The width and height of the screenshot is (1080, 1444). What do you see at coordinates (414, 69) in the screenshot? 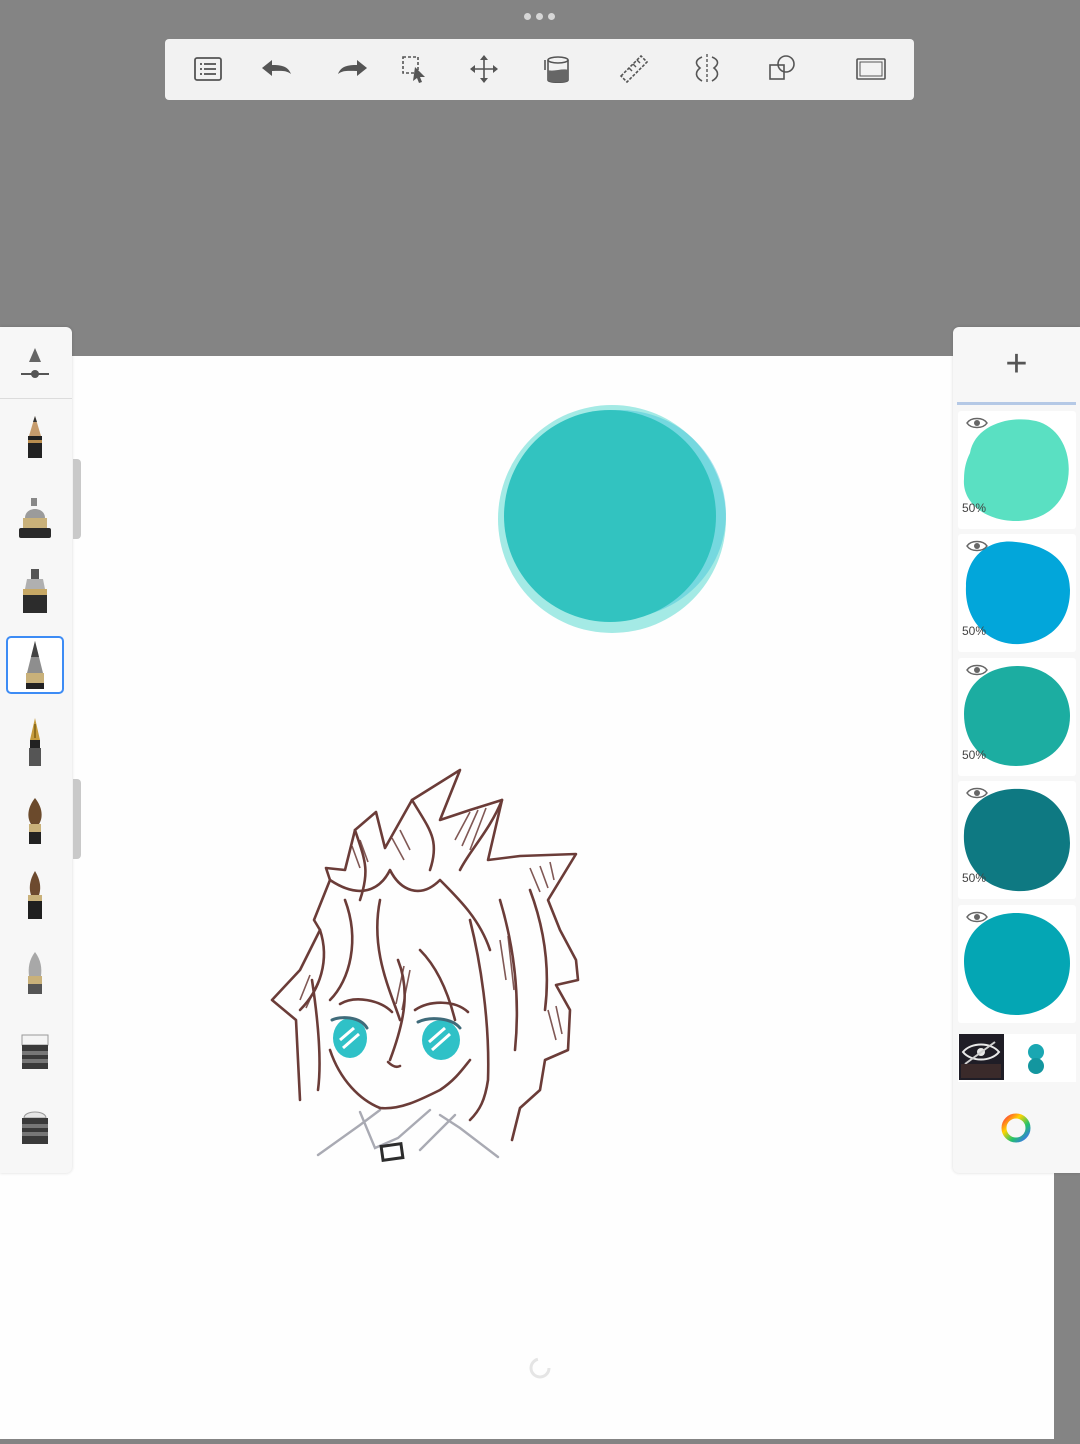
I see `selection-icon` at bounding box center [414, 69].